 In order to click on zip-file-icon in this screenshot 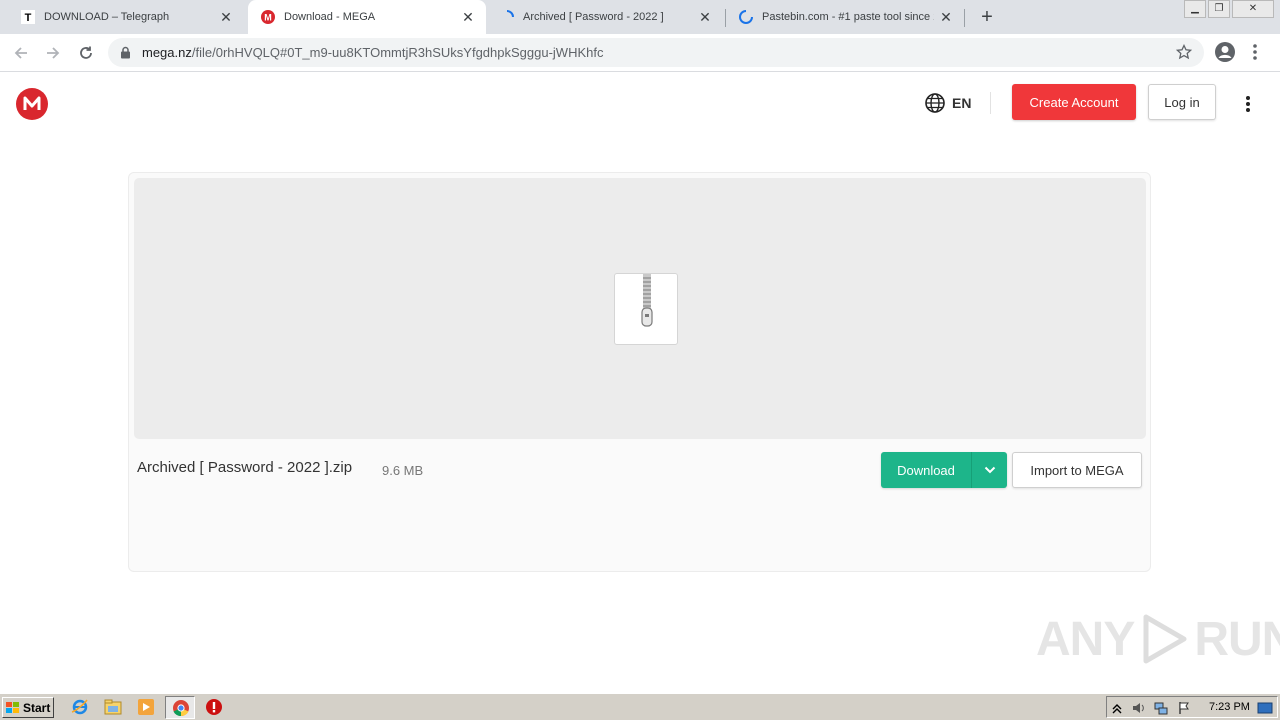, I will do `click(646, 309)`.